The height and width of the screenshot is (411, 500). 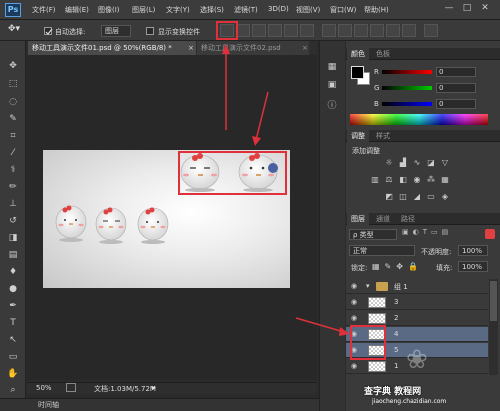 I want to click on menu-help: 帮助(H), so click(x=376, y=10).